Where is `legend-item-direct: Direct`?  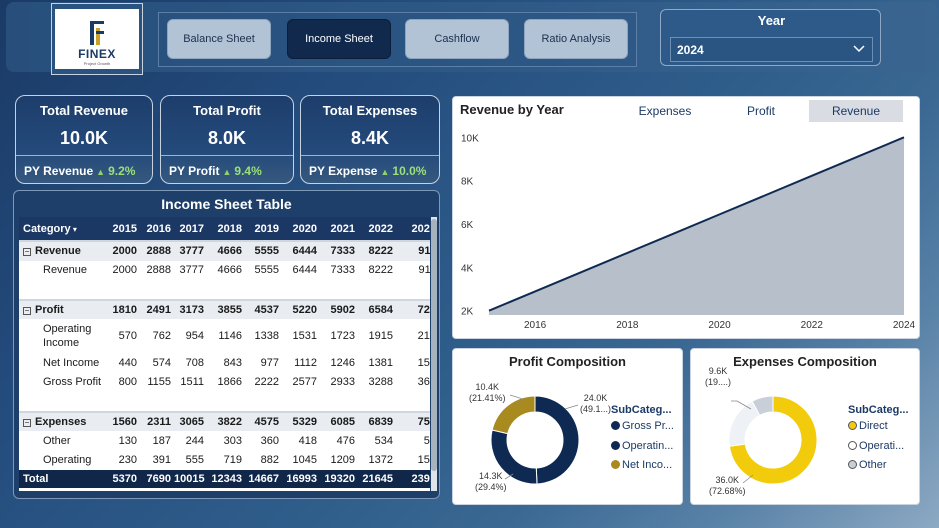
legend-item-direct: Direct is located at coordinates (868, 426).